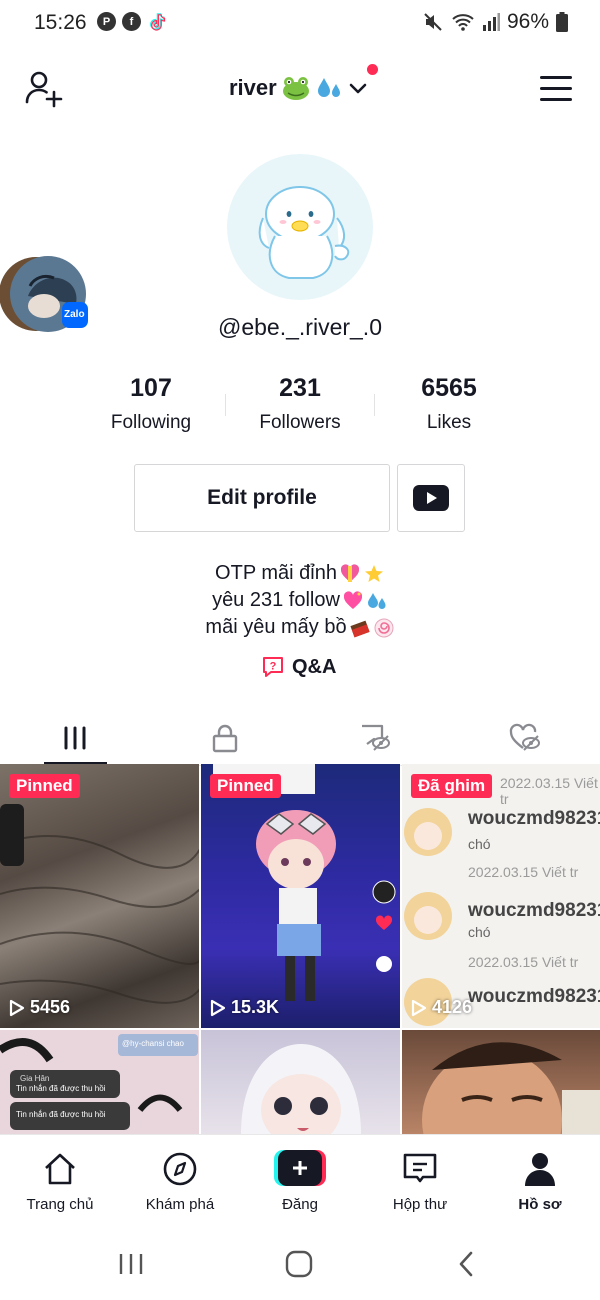 This screenshot has height=1300, width=600. Describe the element at coordinates (300, 1168) in the screenshot. I see `plus-icon` at that location.